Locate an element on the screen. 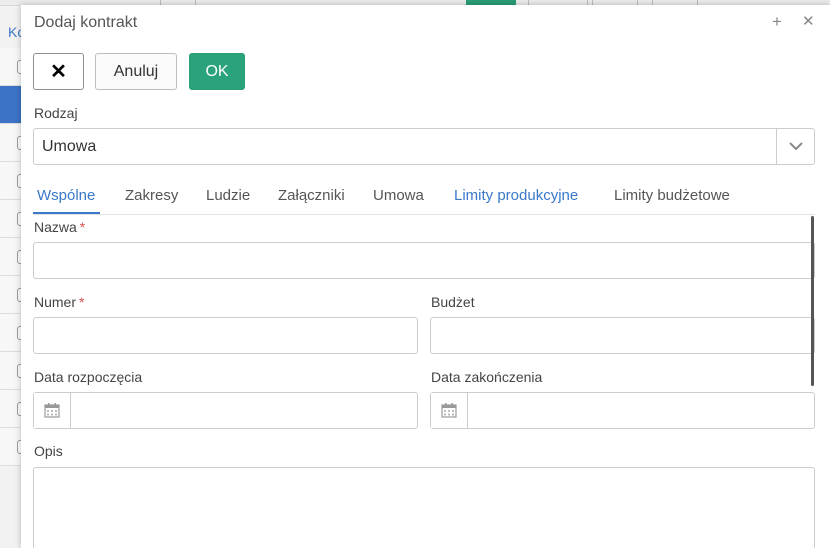 The height and width of the screenshot is (548, 830). description-textarea is located at coordinates (424, 507).